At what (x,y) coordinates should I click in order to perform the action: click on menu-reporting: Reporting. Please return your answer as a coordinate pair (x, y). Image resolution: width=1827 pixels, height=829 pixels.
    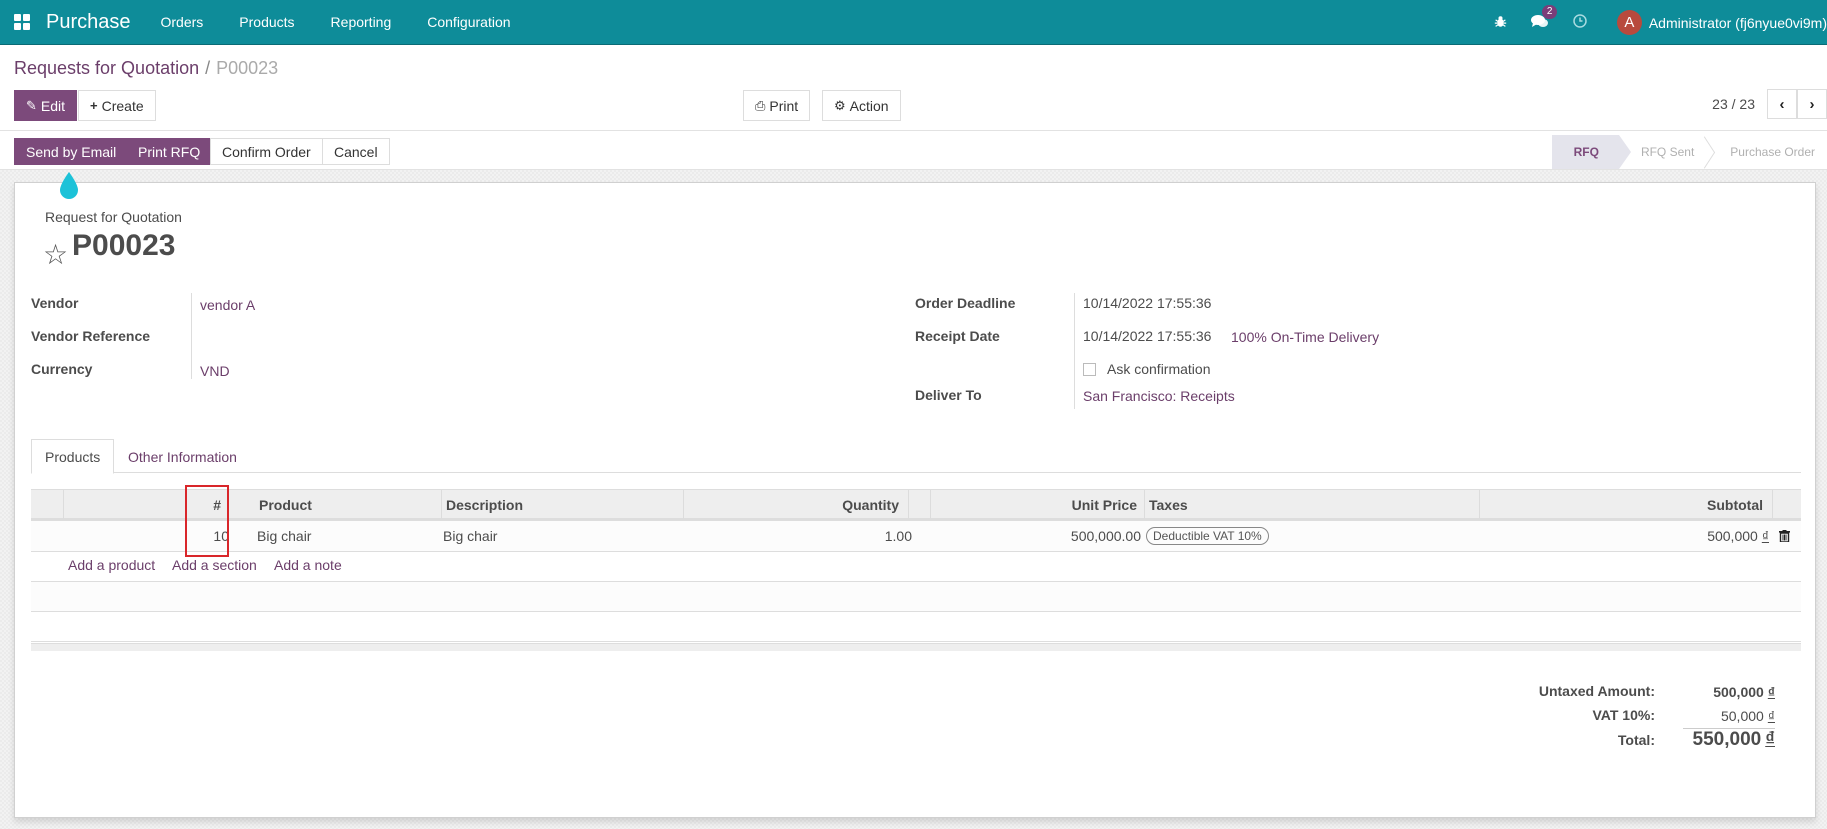
    Looking at the image, I should click on (361, 22).